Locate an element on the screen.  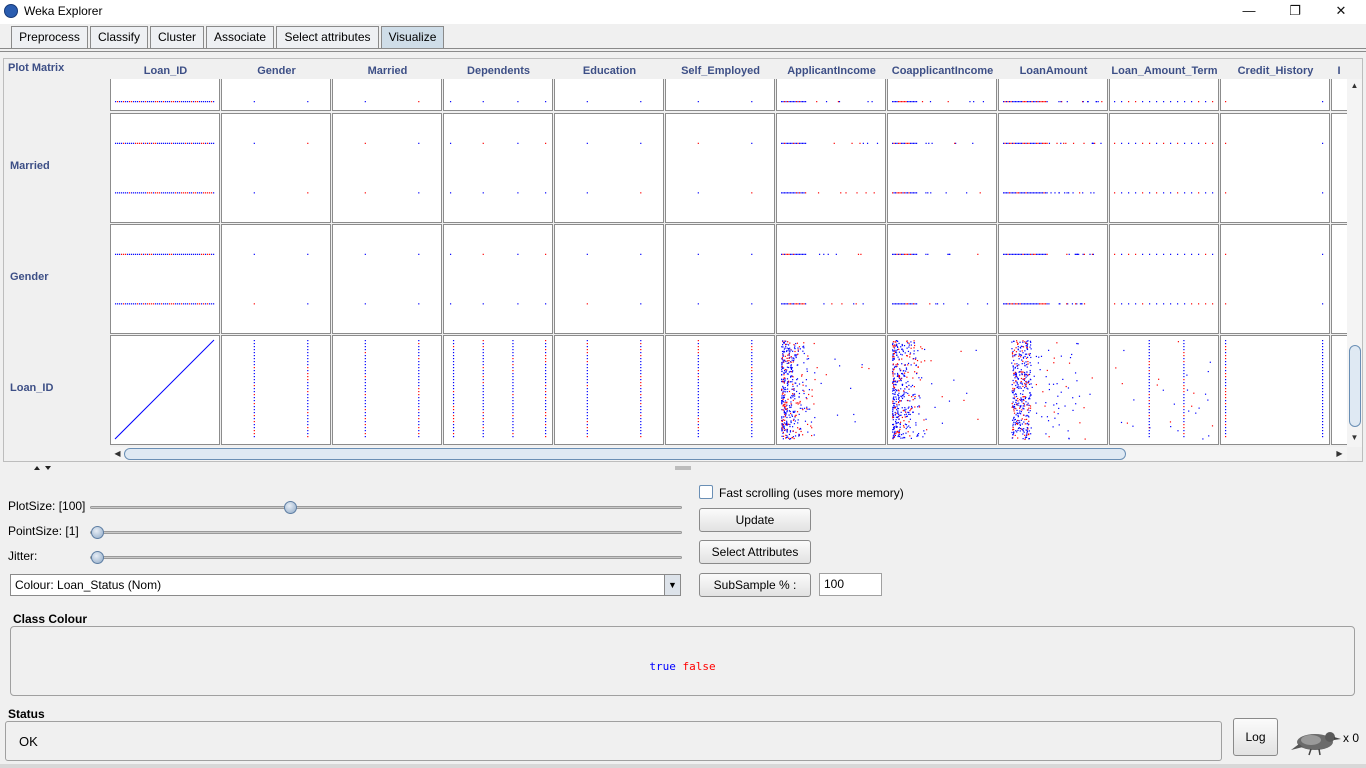
close-button: ✕ is located at coordinates (1341, 12).